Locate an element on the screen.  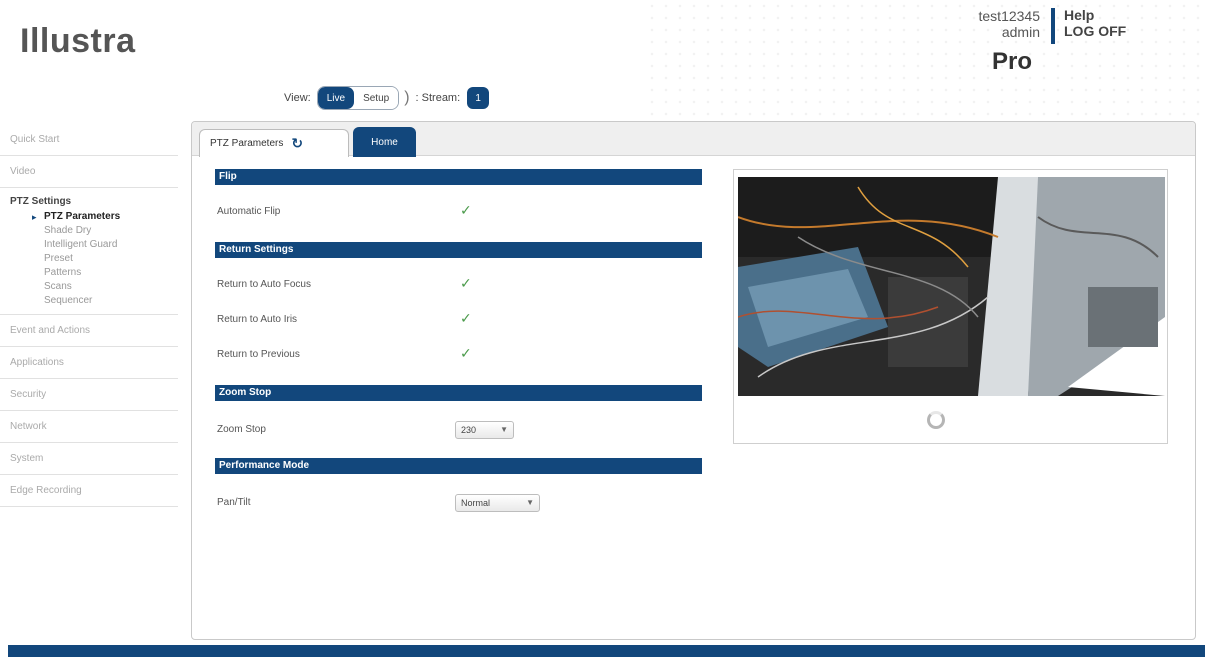
section-header-performance-mode: Performance Mode is located at coordinates (458, 466).